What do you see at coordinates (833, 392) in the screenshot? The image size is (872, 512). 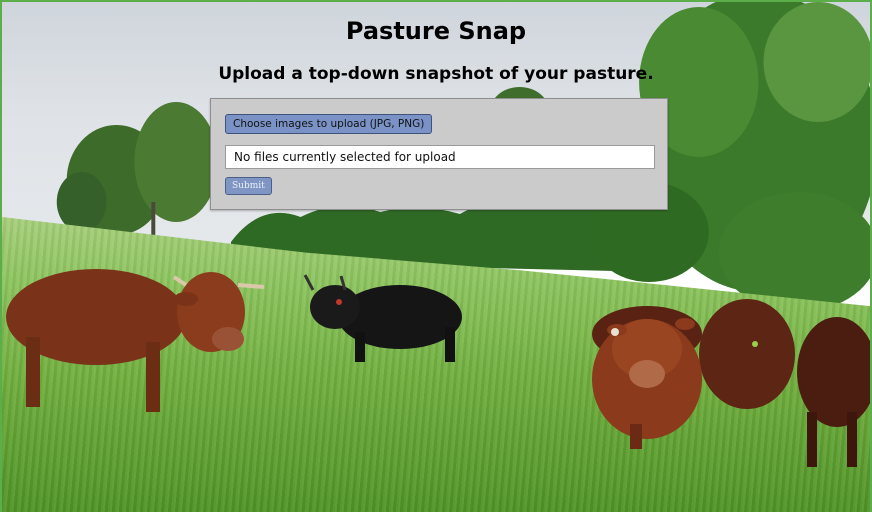 I see `cow-brown-right-edge` at bounding box center [833, 392].